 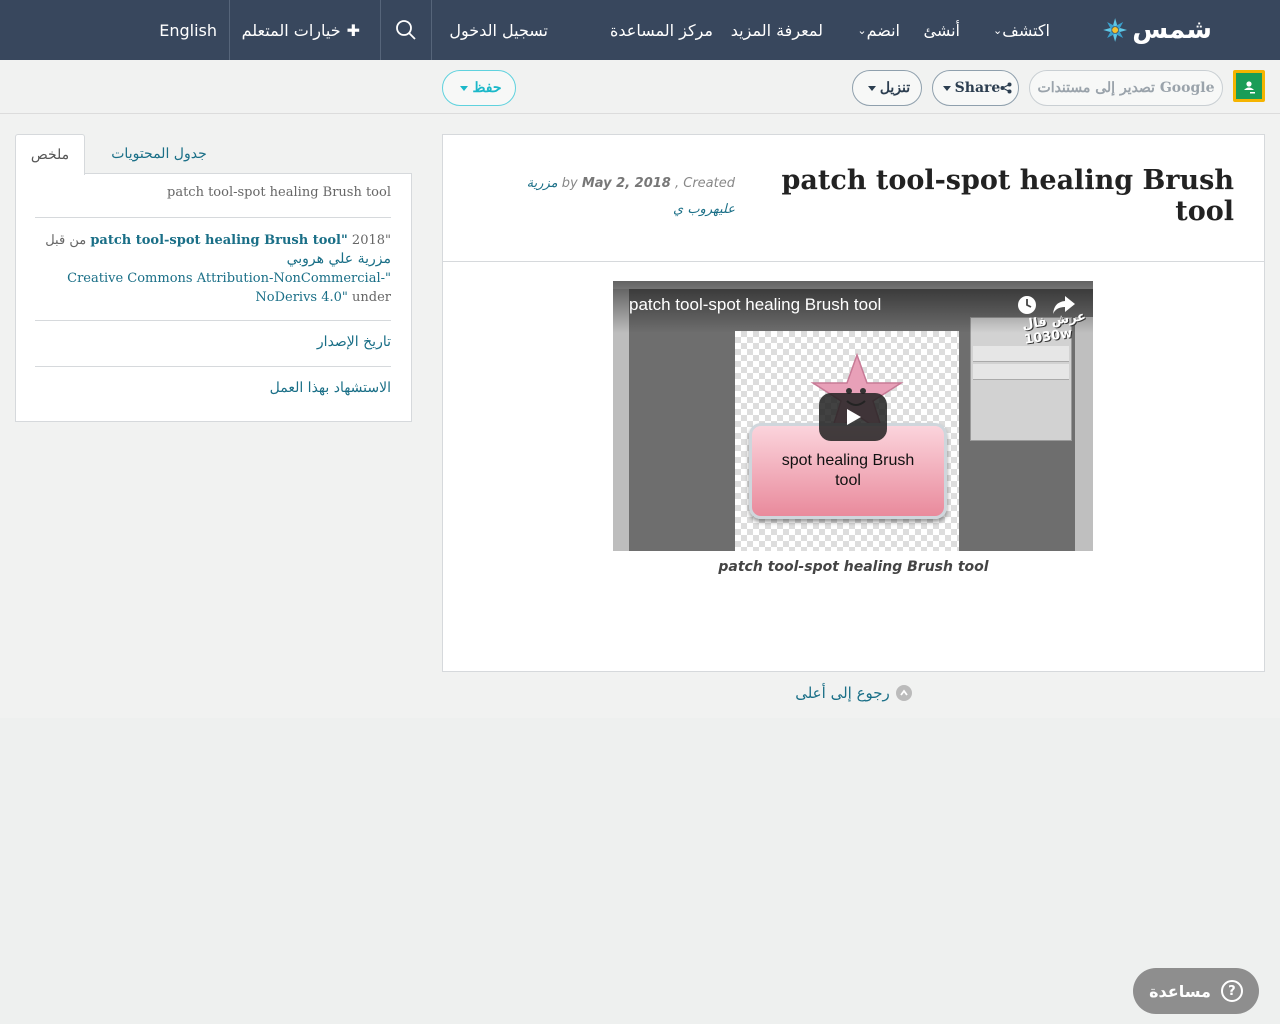 I want to click on google-classroom-button, so click(x=1249, y=86).